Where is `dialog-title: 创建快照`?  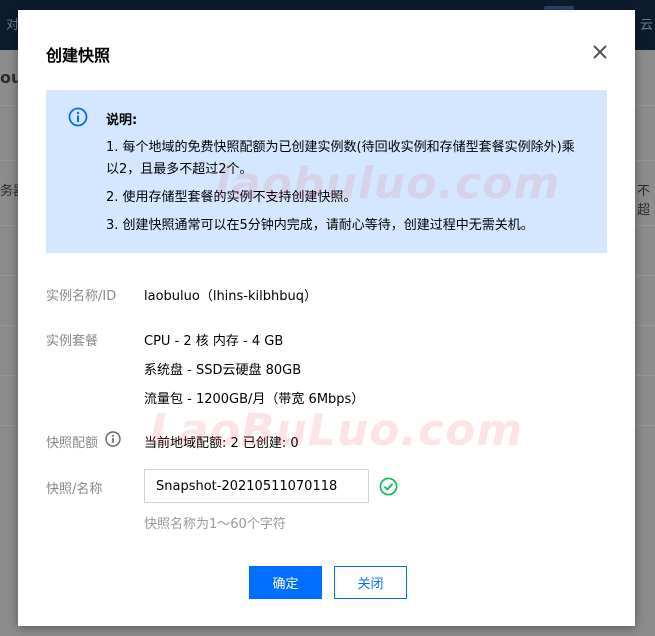 dialog-title: 创建快照 is located at coordinates (78, 55).